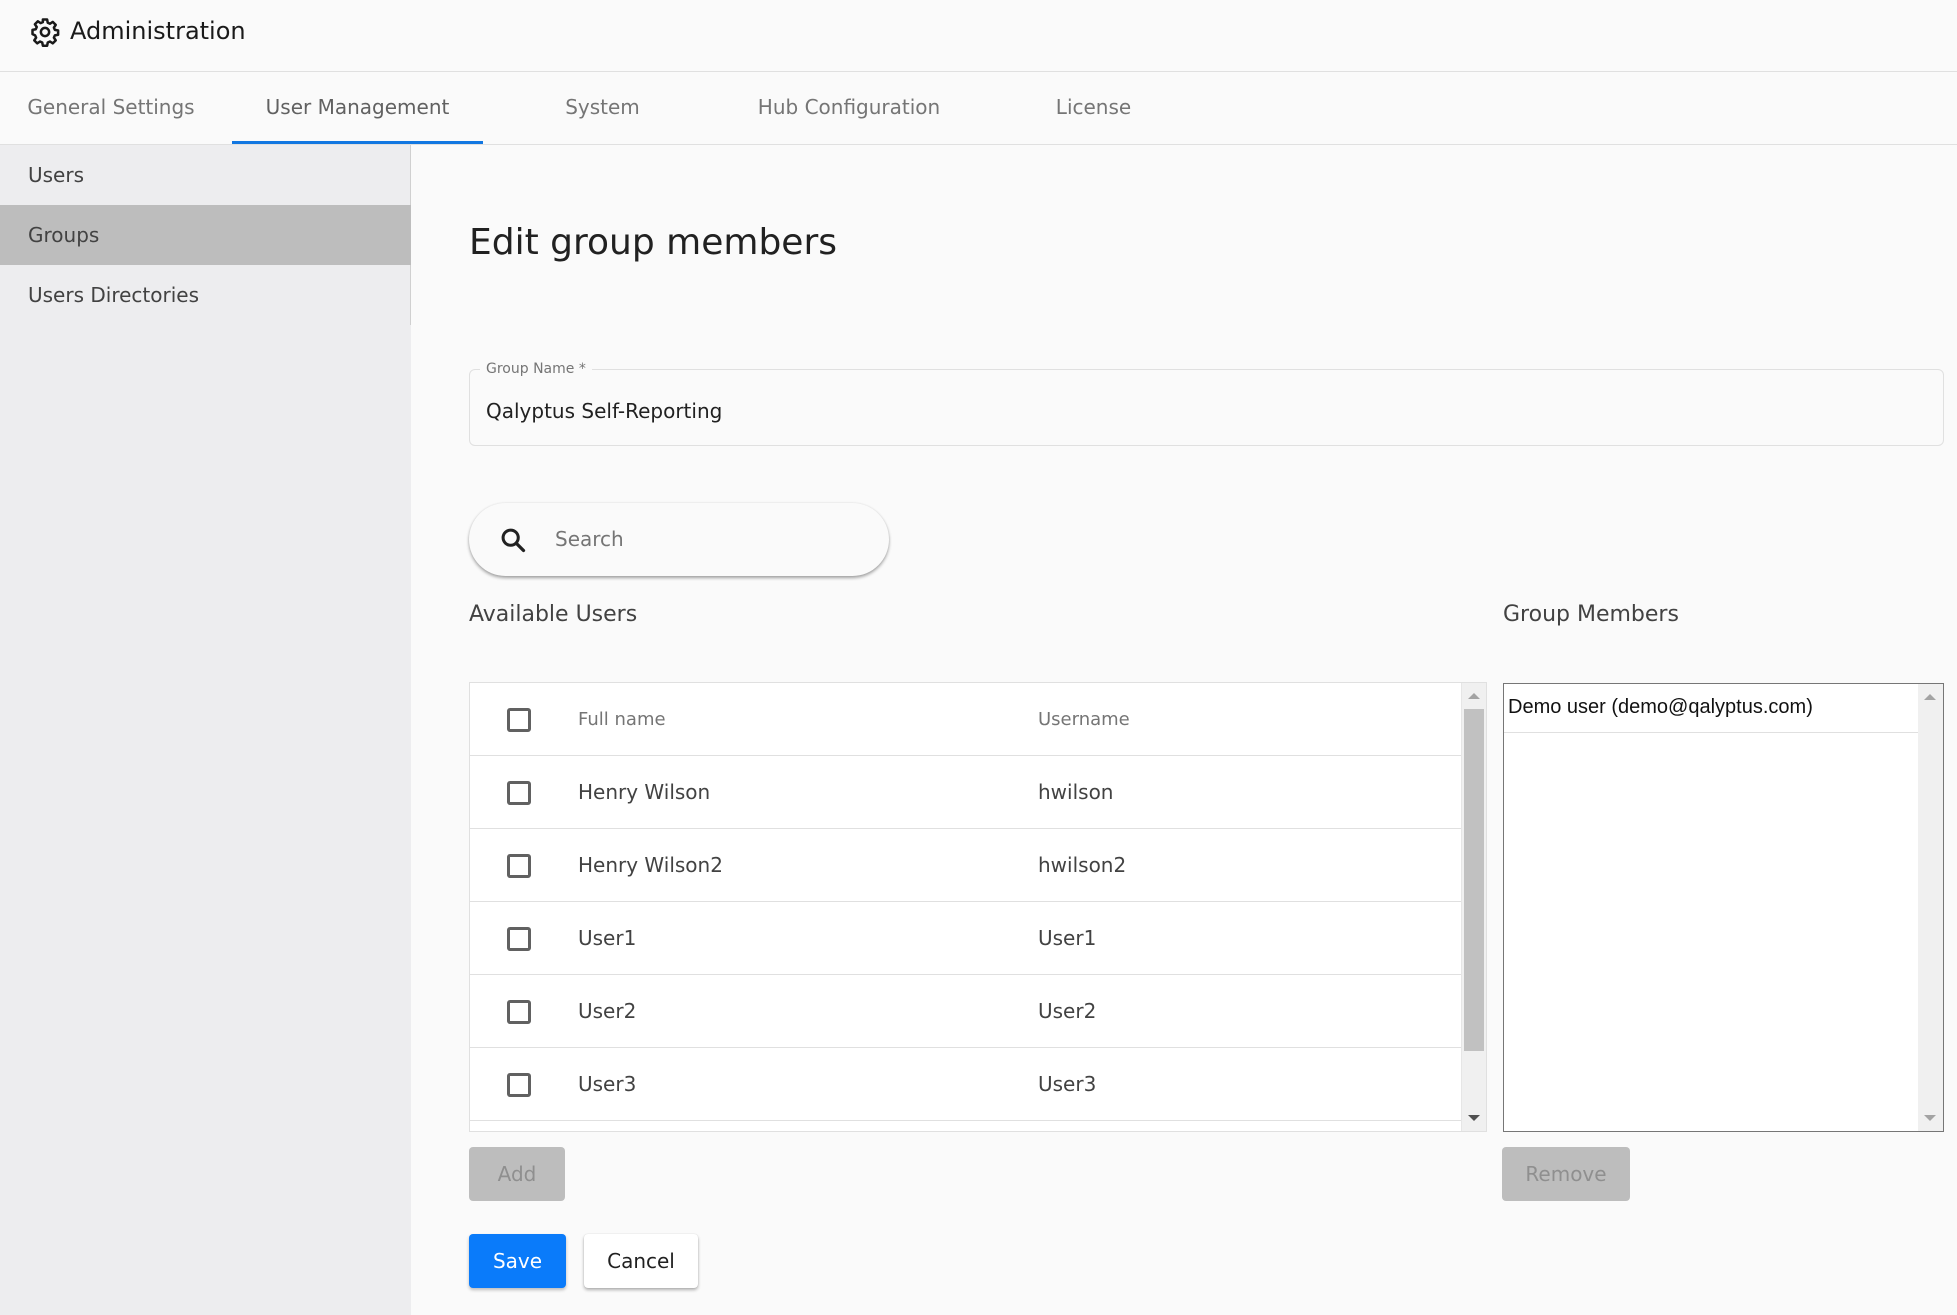 This screenshot has height=1315, width=1957. What do you see at coordinates (710, 539) in the screenshot?
I see `search-input` at bounding box center [710, 539].